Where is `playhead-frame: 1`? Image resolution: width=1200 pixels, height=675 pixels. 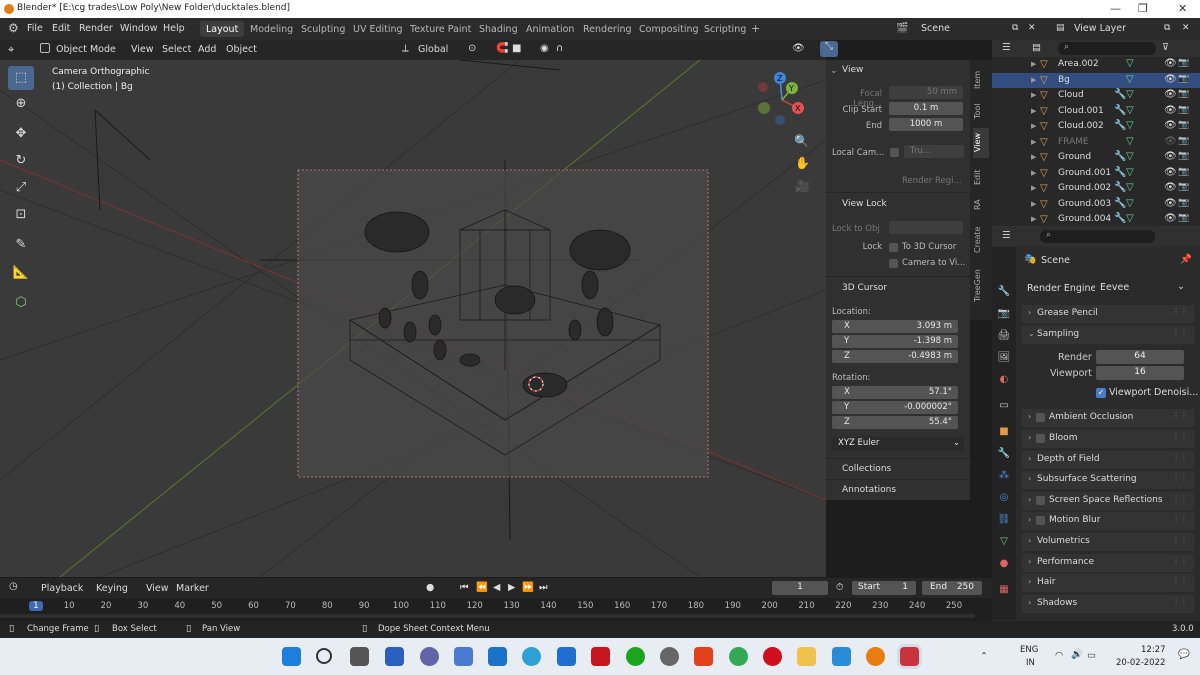
playhead-frame: 1 is located at coordinates (36, 606).